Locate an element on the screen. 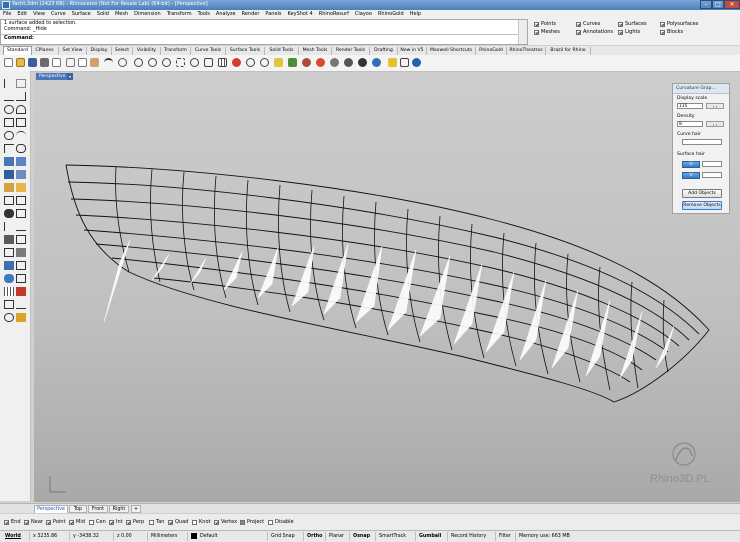 This screenshot has height=542, width=740. copy-icon is located at coordinates (82, 62).